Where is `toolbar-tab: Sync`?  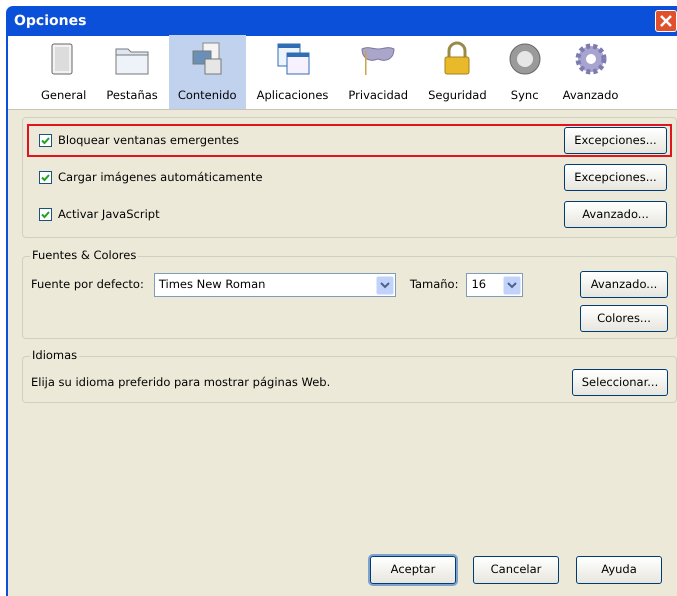
toolbar-tab: Sync is located at coordinates (525, 72).